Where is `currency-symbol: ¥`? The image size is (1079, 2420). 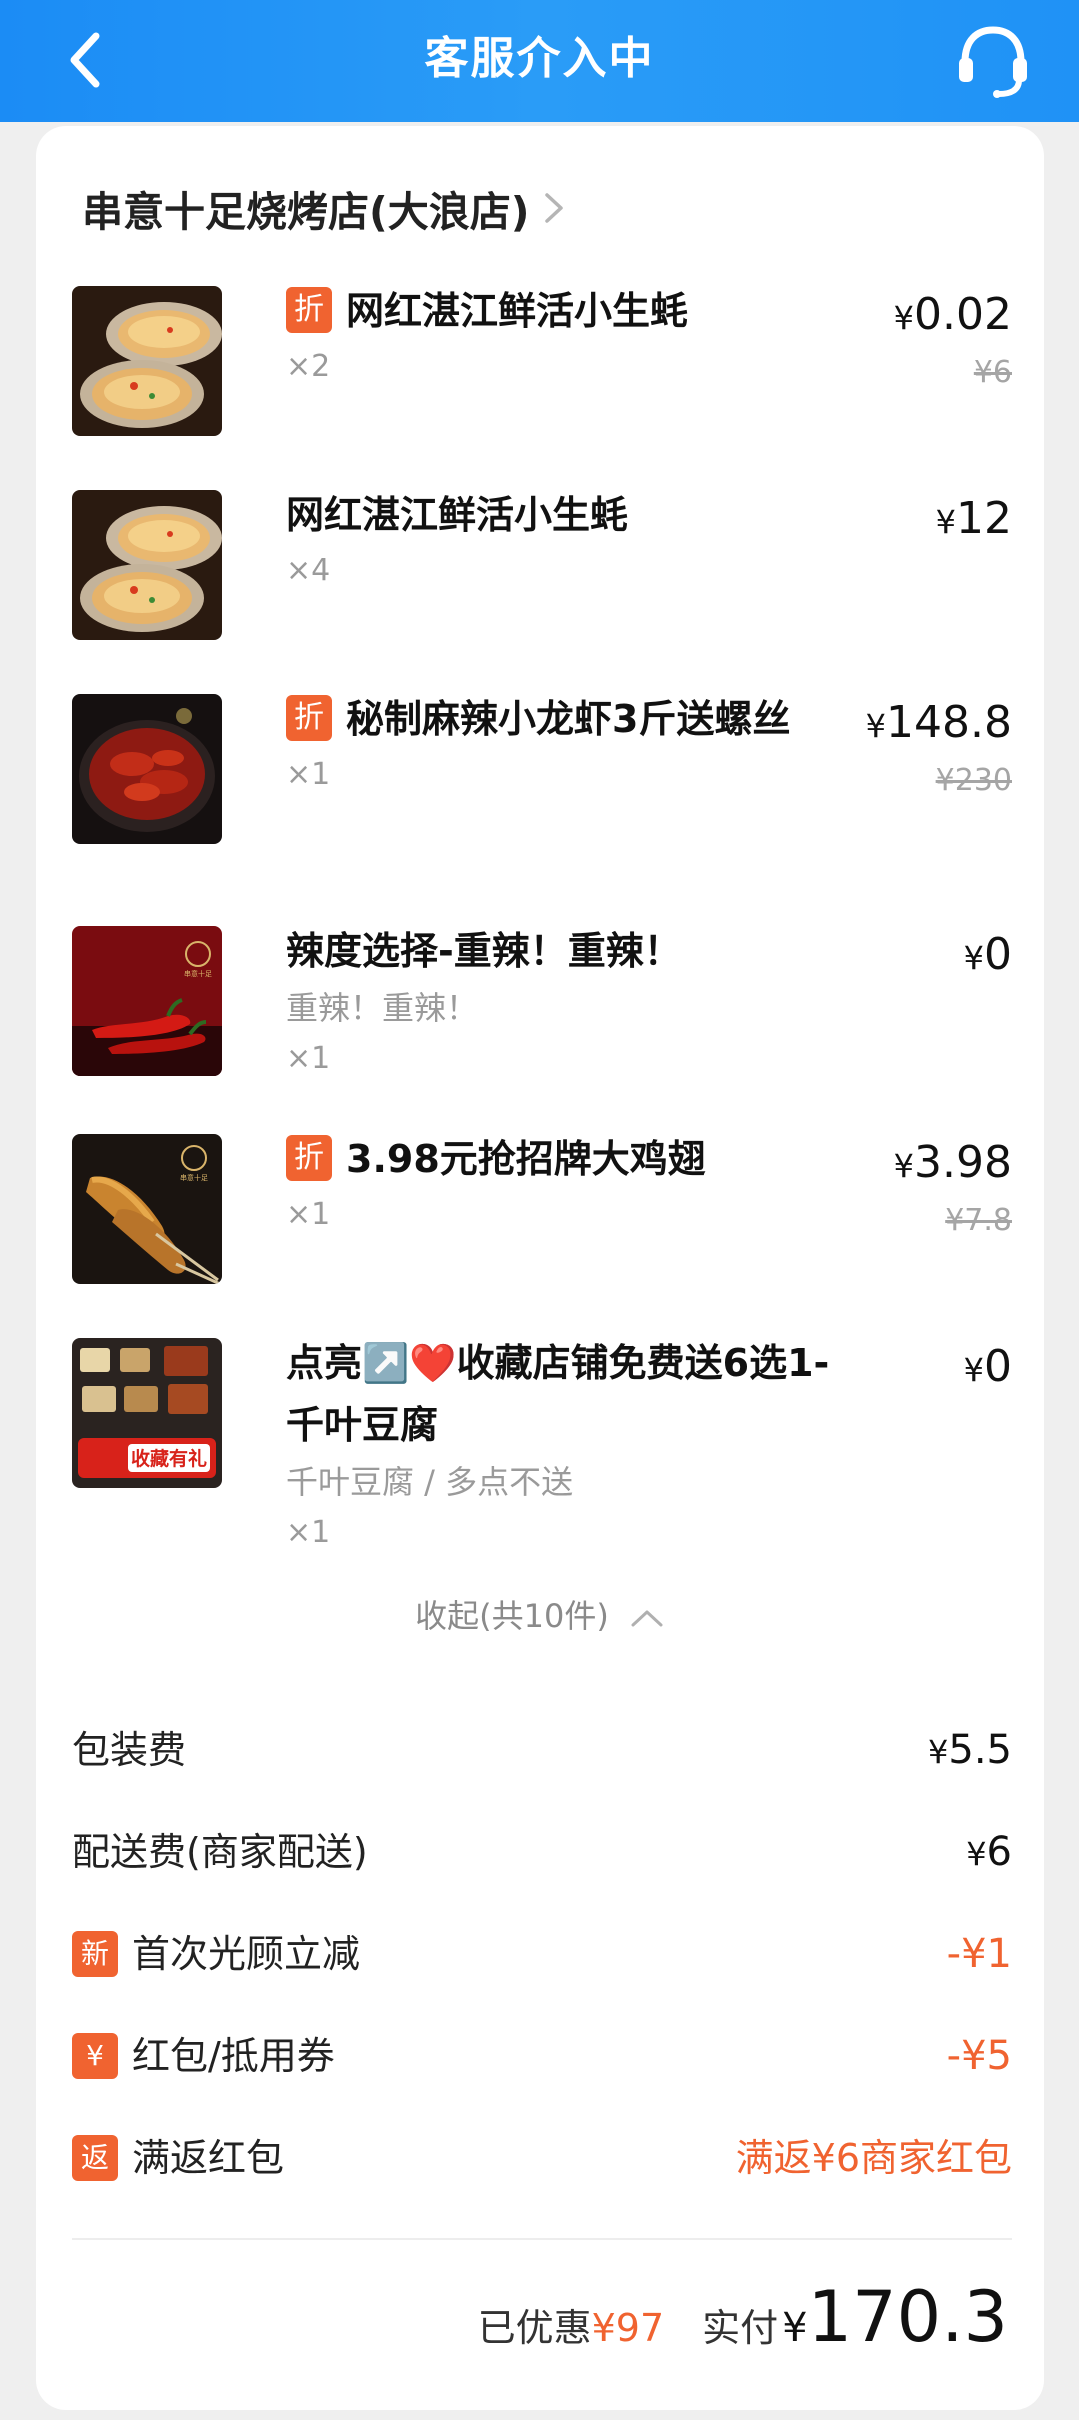 currency-symbol: ¥ is located at coordinates (795, 2328).